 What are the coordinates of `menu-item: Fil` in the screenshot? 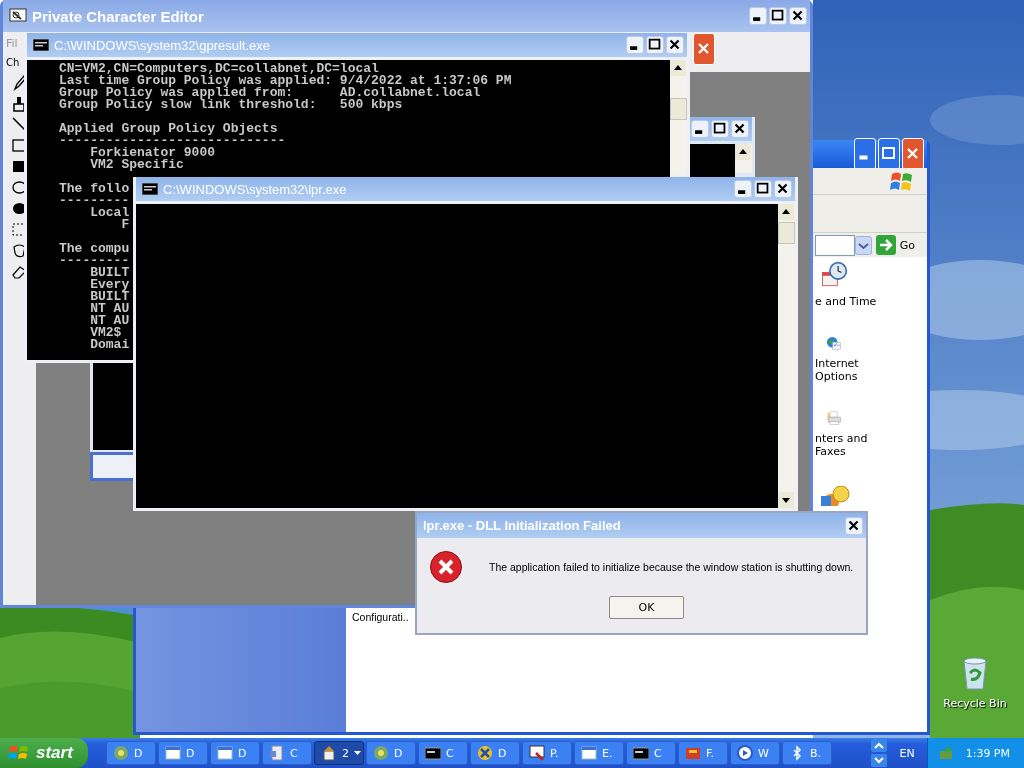 It's located at (12, 43).